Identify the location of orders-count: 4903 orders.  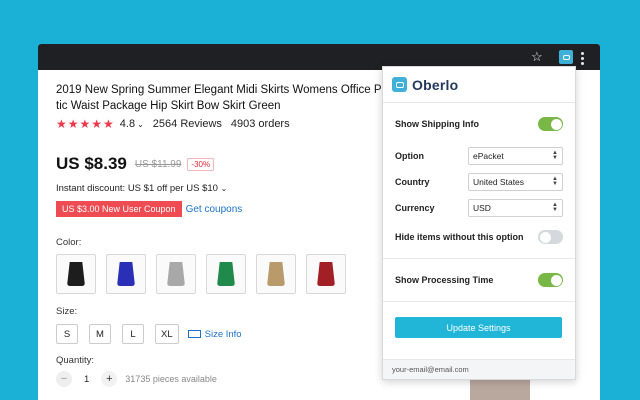
(260, 124).